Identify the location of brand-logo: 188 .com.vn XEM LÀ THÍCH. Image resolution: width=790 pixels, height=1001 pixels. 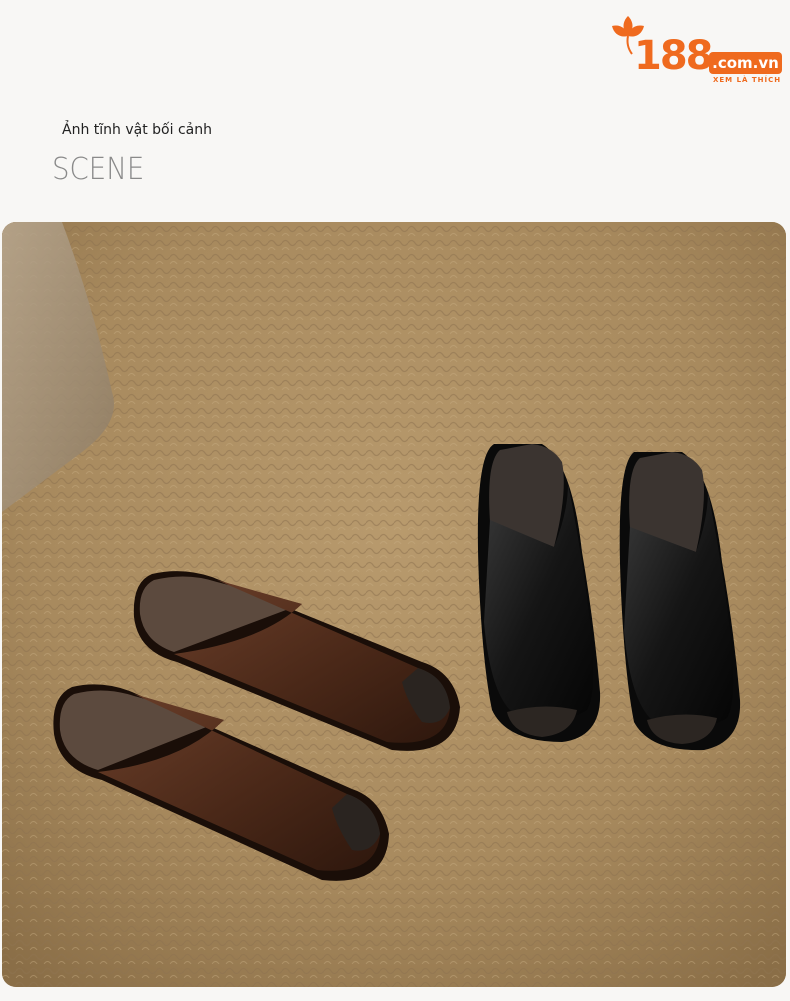
(695, 48).